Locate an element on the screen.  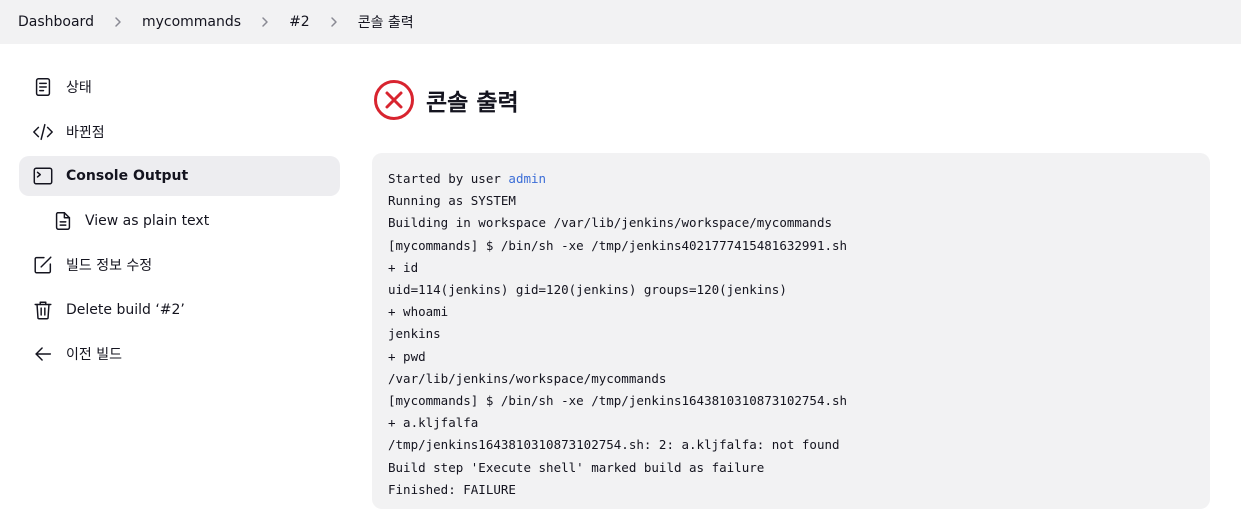
page-title: 콘솔 출력 is located at coordinates (446, 100).